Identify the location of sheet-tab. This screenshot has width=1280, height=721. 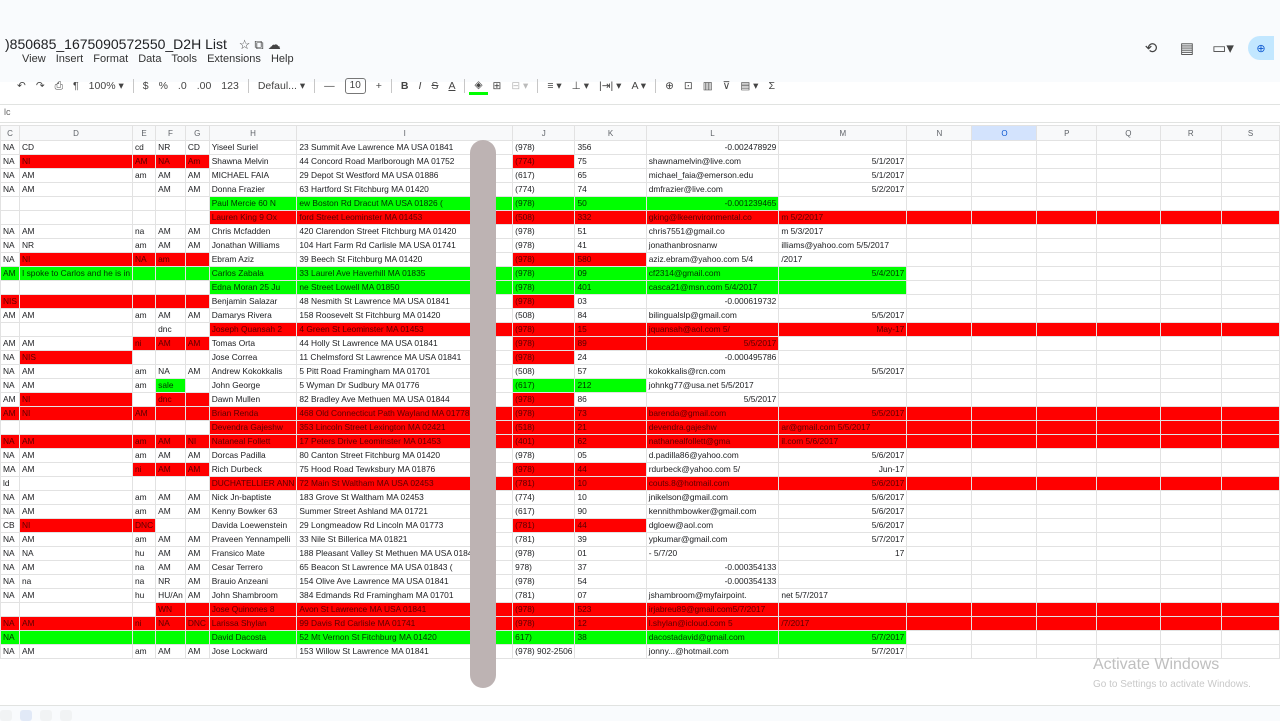
(26, 715).